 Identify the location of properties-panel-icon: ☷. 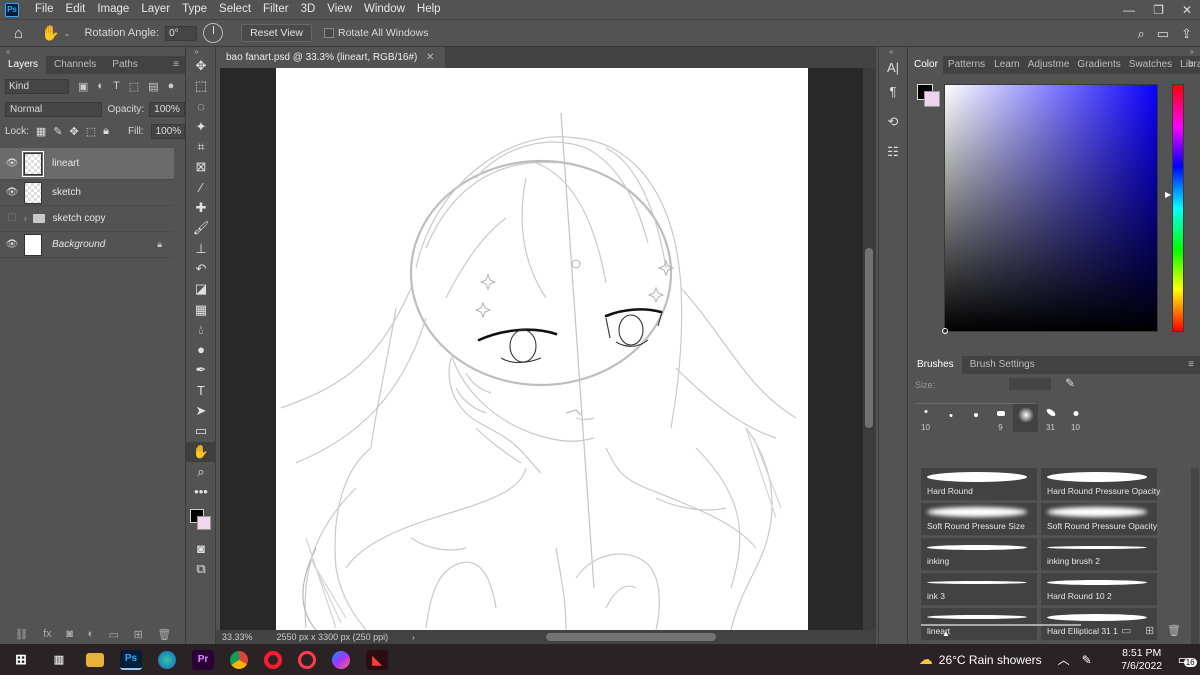
(893, 152).